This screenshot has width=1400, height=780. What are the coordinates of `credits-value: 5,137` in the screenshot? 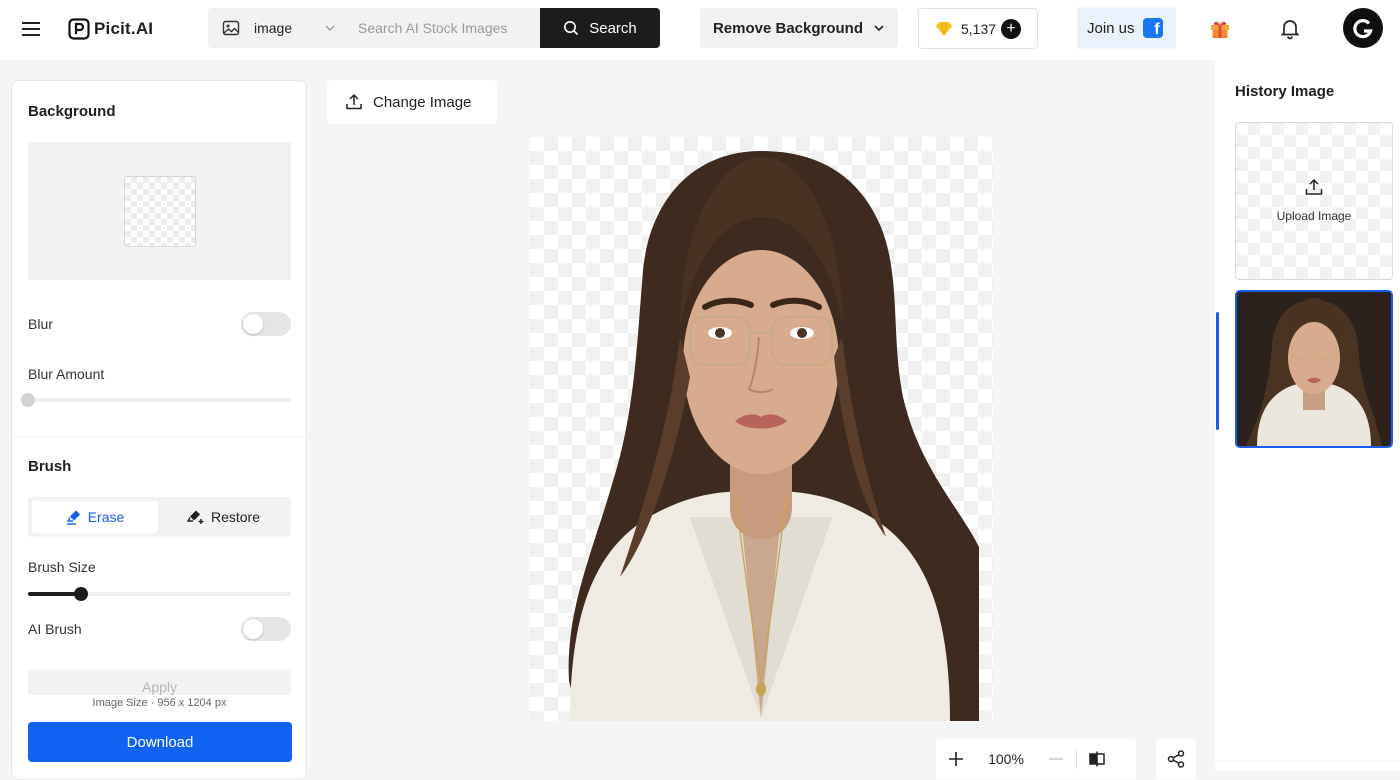 It's located at (979, 28).